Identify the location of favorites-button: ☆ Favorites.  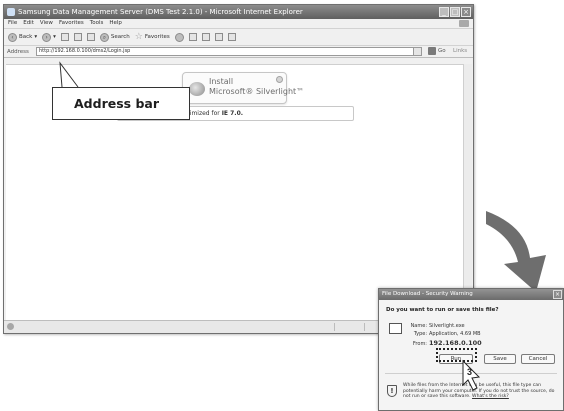
(152, 37).